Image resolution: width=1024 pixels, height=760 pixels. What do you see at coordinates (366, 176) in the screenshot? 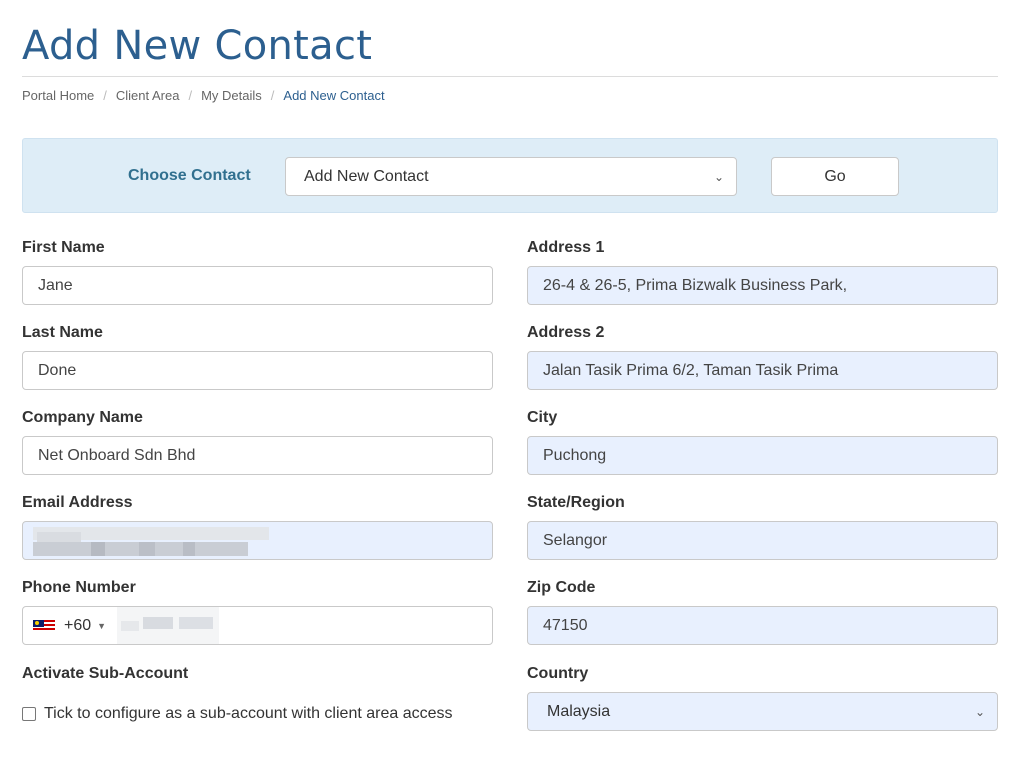
I see `choose-contact-value: Add New Contact` at bounding box center [366, 176].